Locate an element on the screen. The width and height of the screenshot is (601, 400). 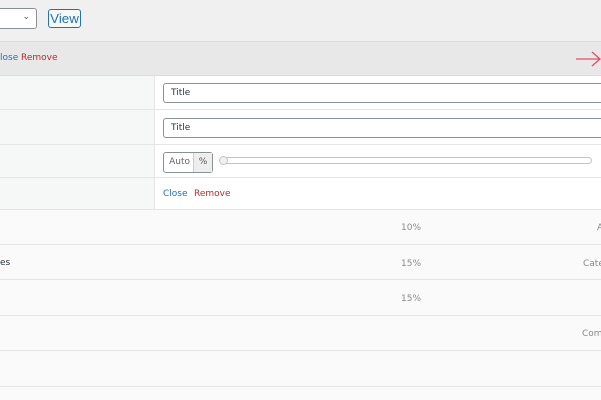
chevron-down-icon: ⌄ is located at coordinates (26, 17).